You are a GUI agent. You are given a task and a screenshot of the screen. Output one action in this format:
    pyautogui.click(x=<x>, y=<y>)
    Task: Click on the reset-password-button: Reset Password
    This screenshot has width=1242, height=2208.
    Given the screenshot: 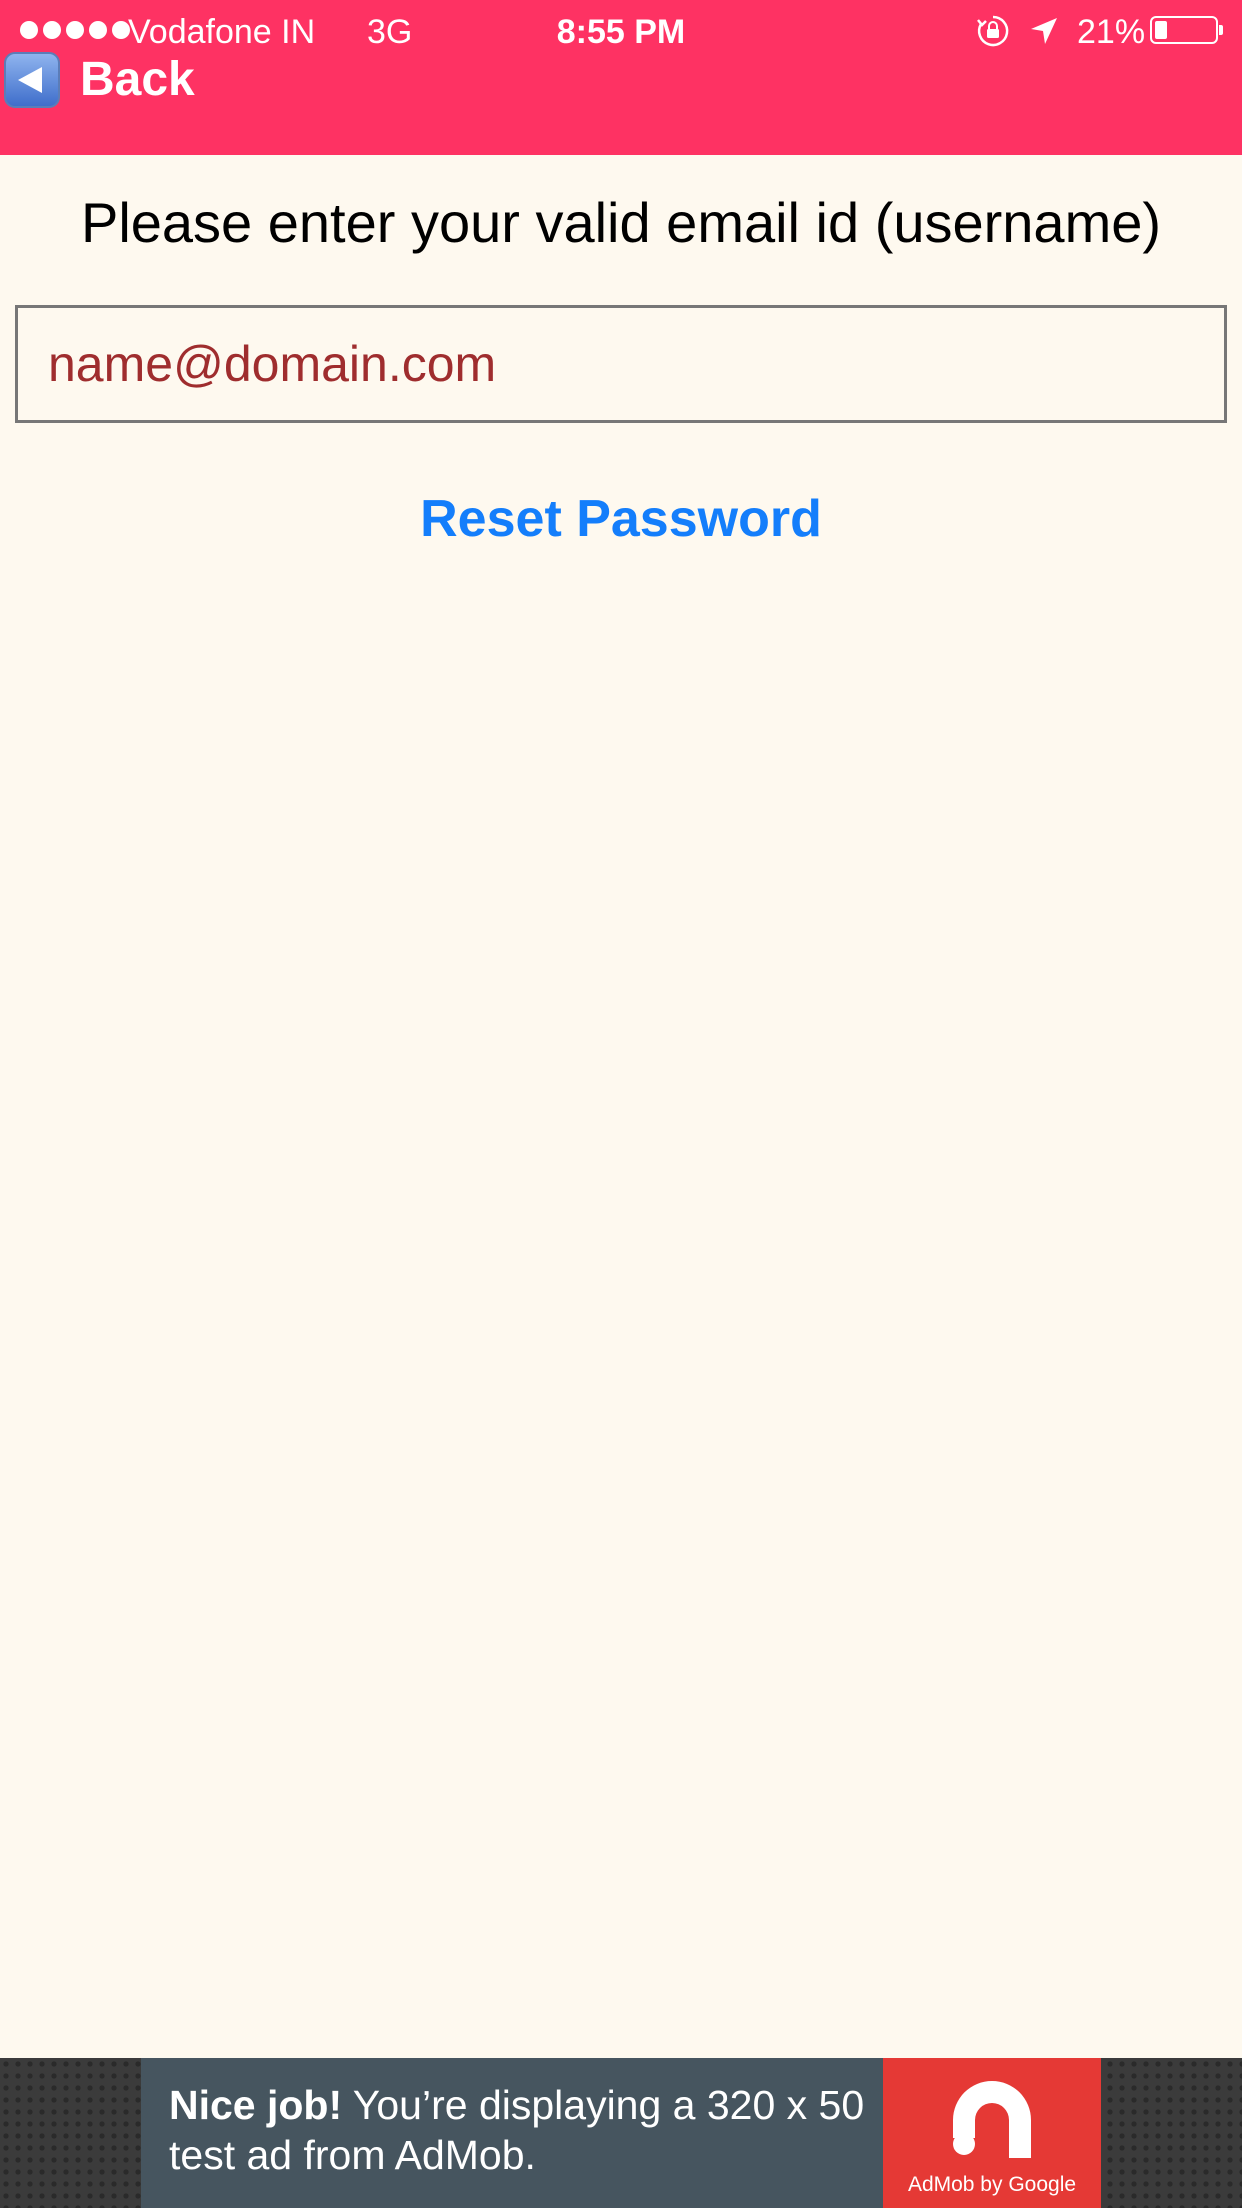 What is the action you would take?
    pyautogui.click(x=621, y=519)
    